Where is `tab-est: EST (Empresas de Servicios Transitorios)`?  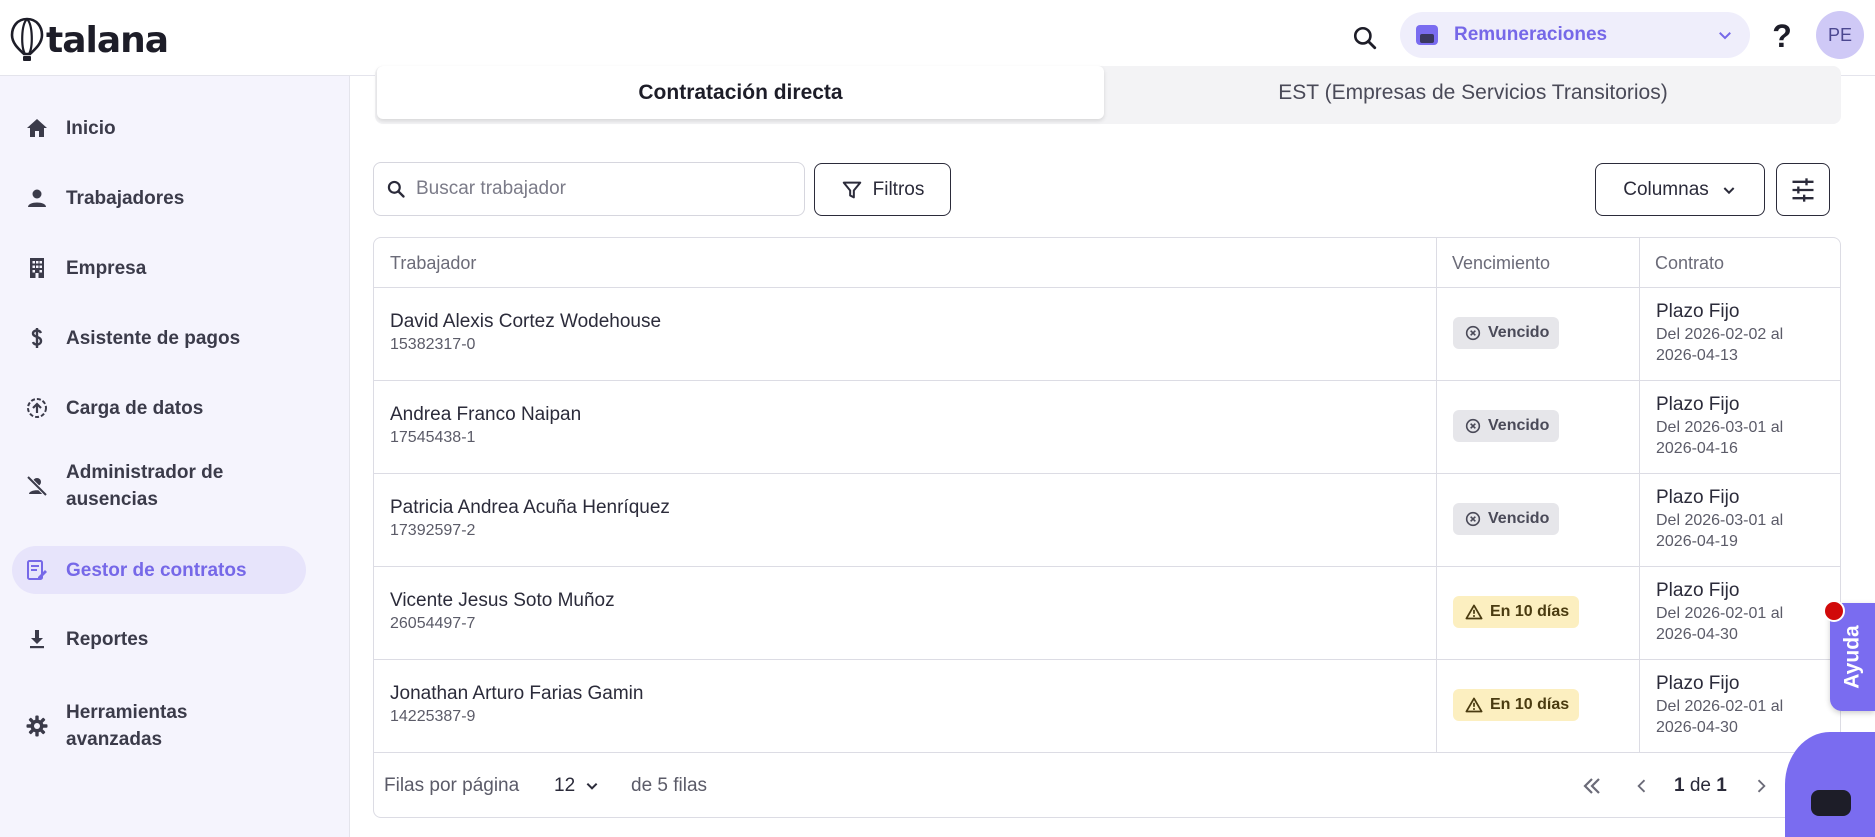 tab-est: EST (Empresas de Servicios Transitorios) is located at coordinates (1473, 92).